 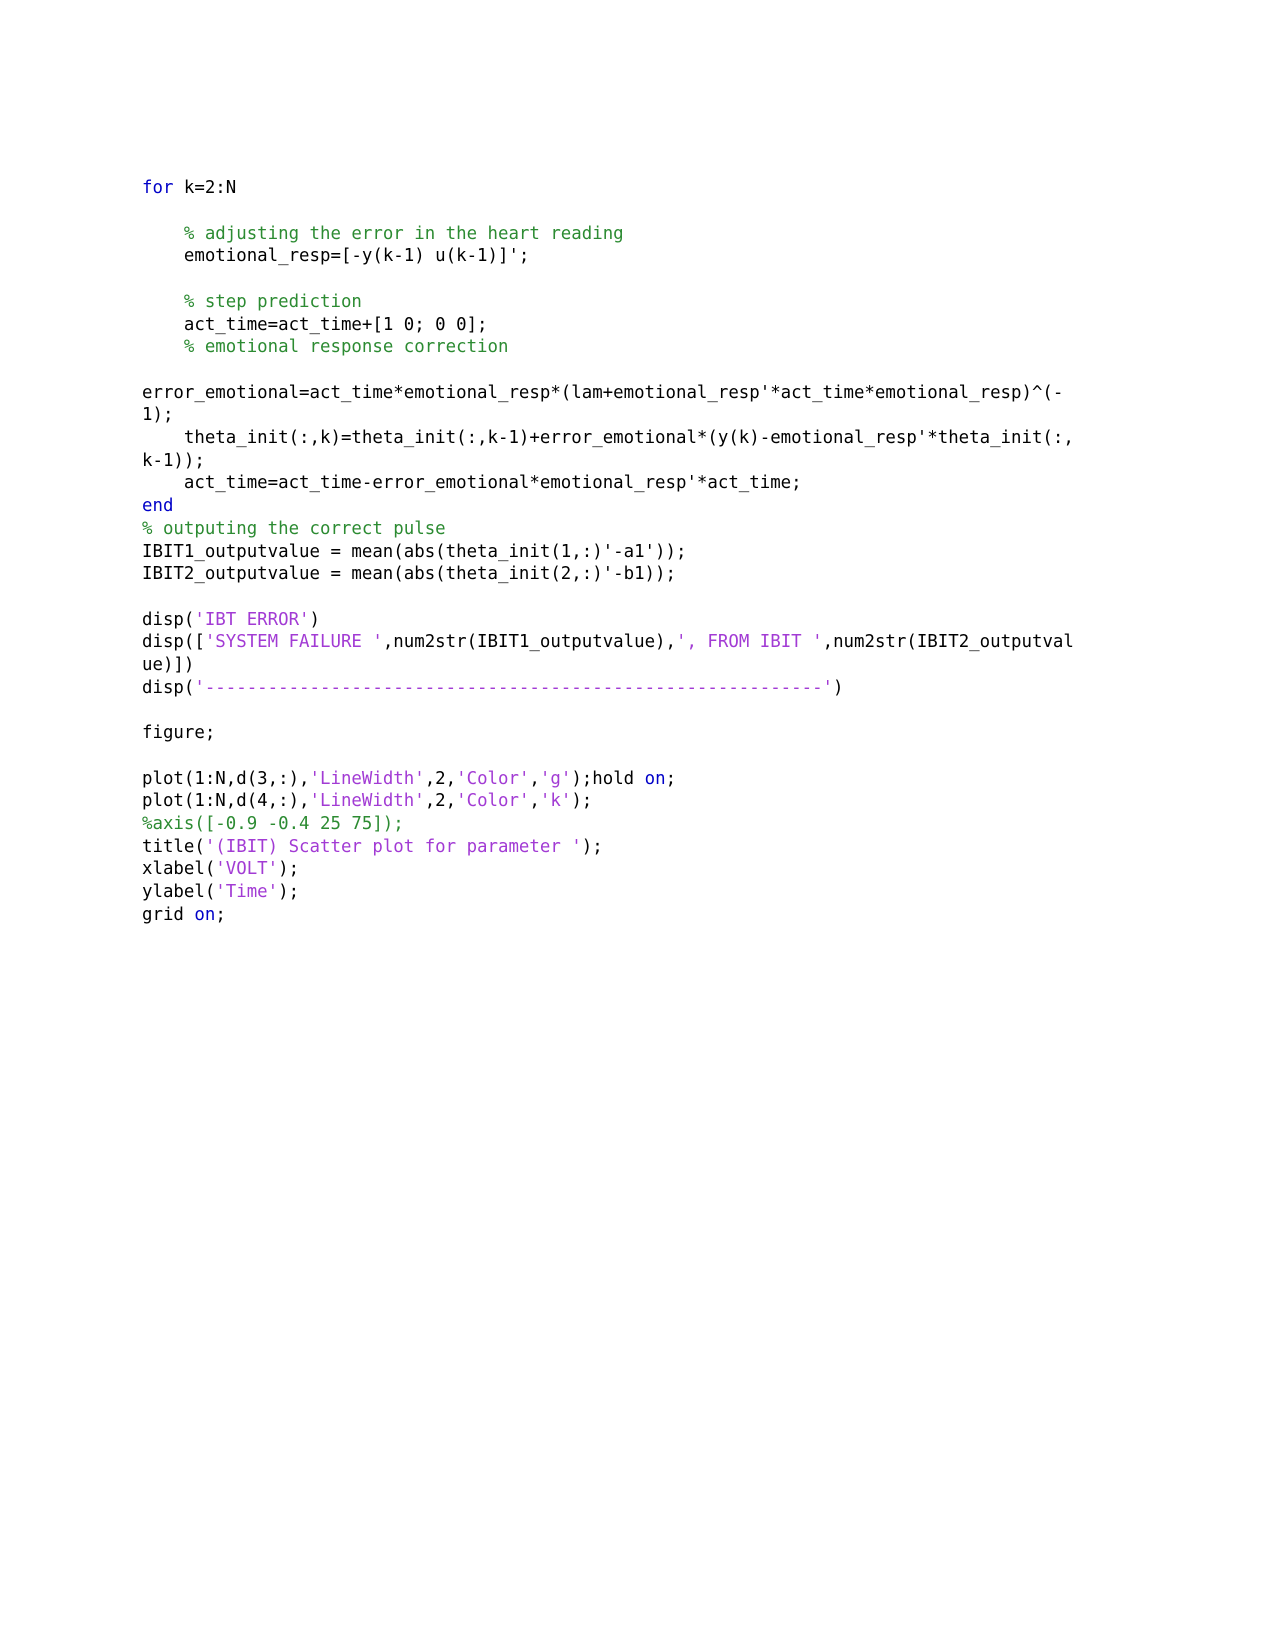 I want to click on code-line: ylabel('Time');, so click(x=609, y=892).